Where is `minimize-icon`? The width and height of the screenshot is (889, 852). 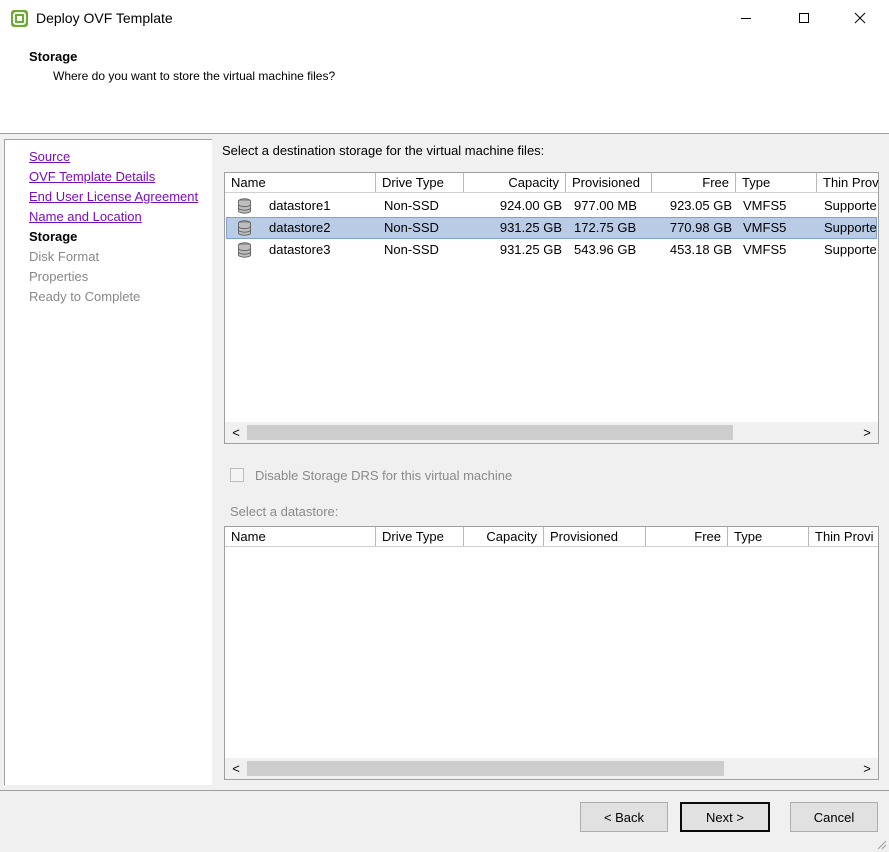
minimize-icon is located at coordinates (746, 18).